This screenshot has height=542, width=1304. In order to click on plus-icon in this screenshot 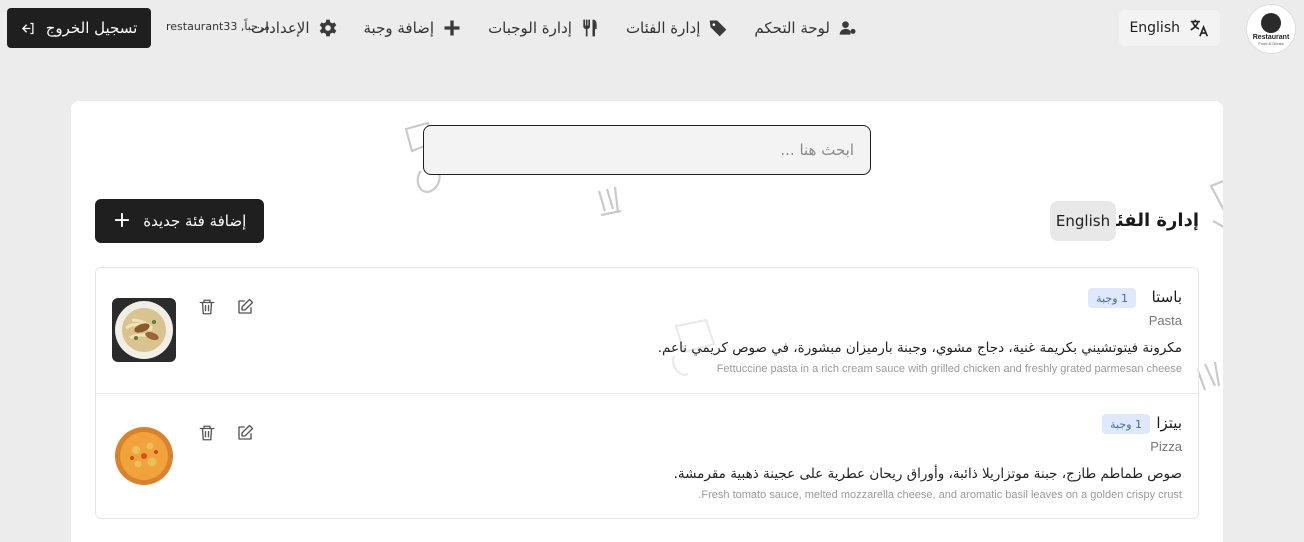, I will do `click(452, 28)`.